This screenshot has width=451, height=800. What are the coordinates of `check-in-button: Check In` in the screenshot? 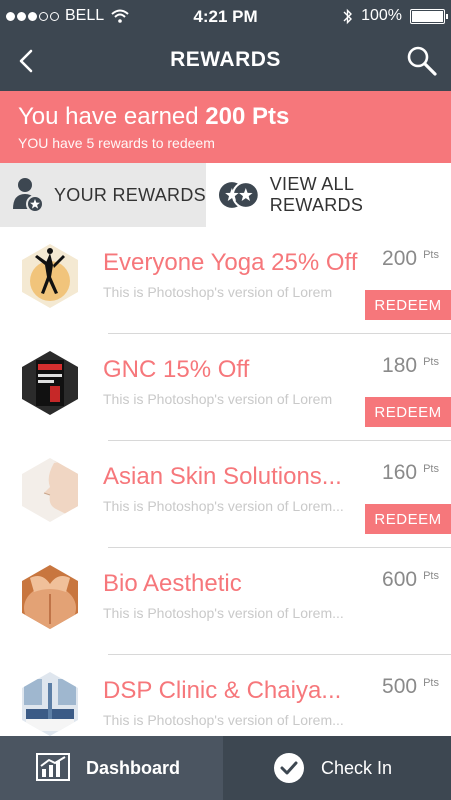 It's located at (337, 768).